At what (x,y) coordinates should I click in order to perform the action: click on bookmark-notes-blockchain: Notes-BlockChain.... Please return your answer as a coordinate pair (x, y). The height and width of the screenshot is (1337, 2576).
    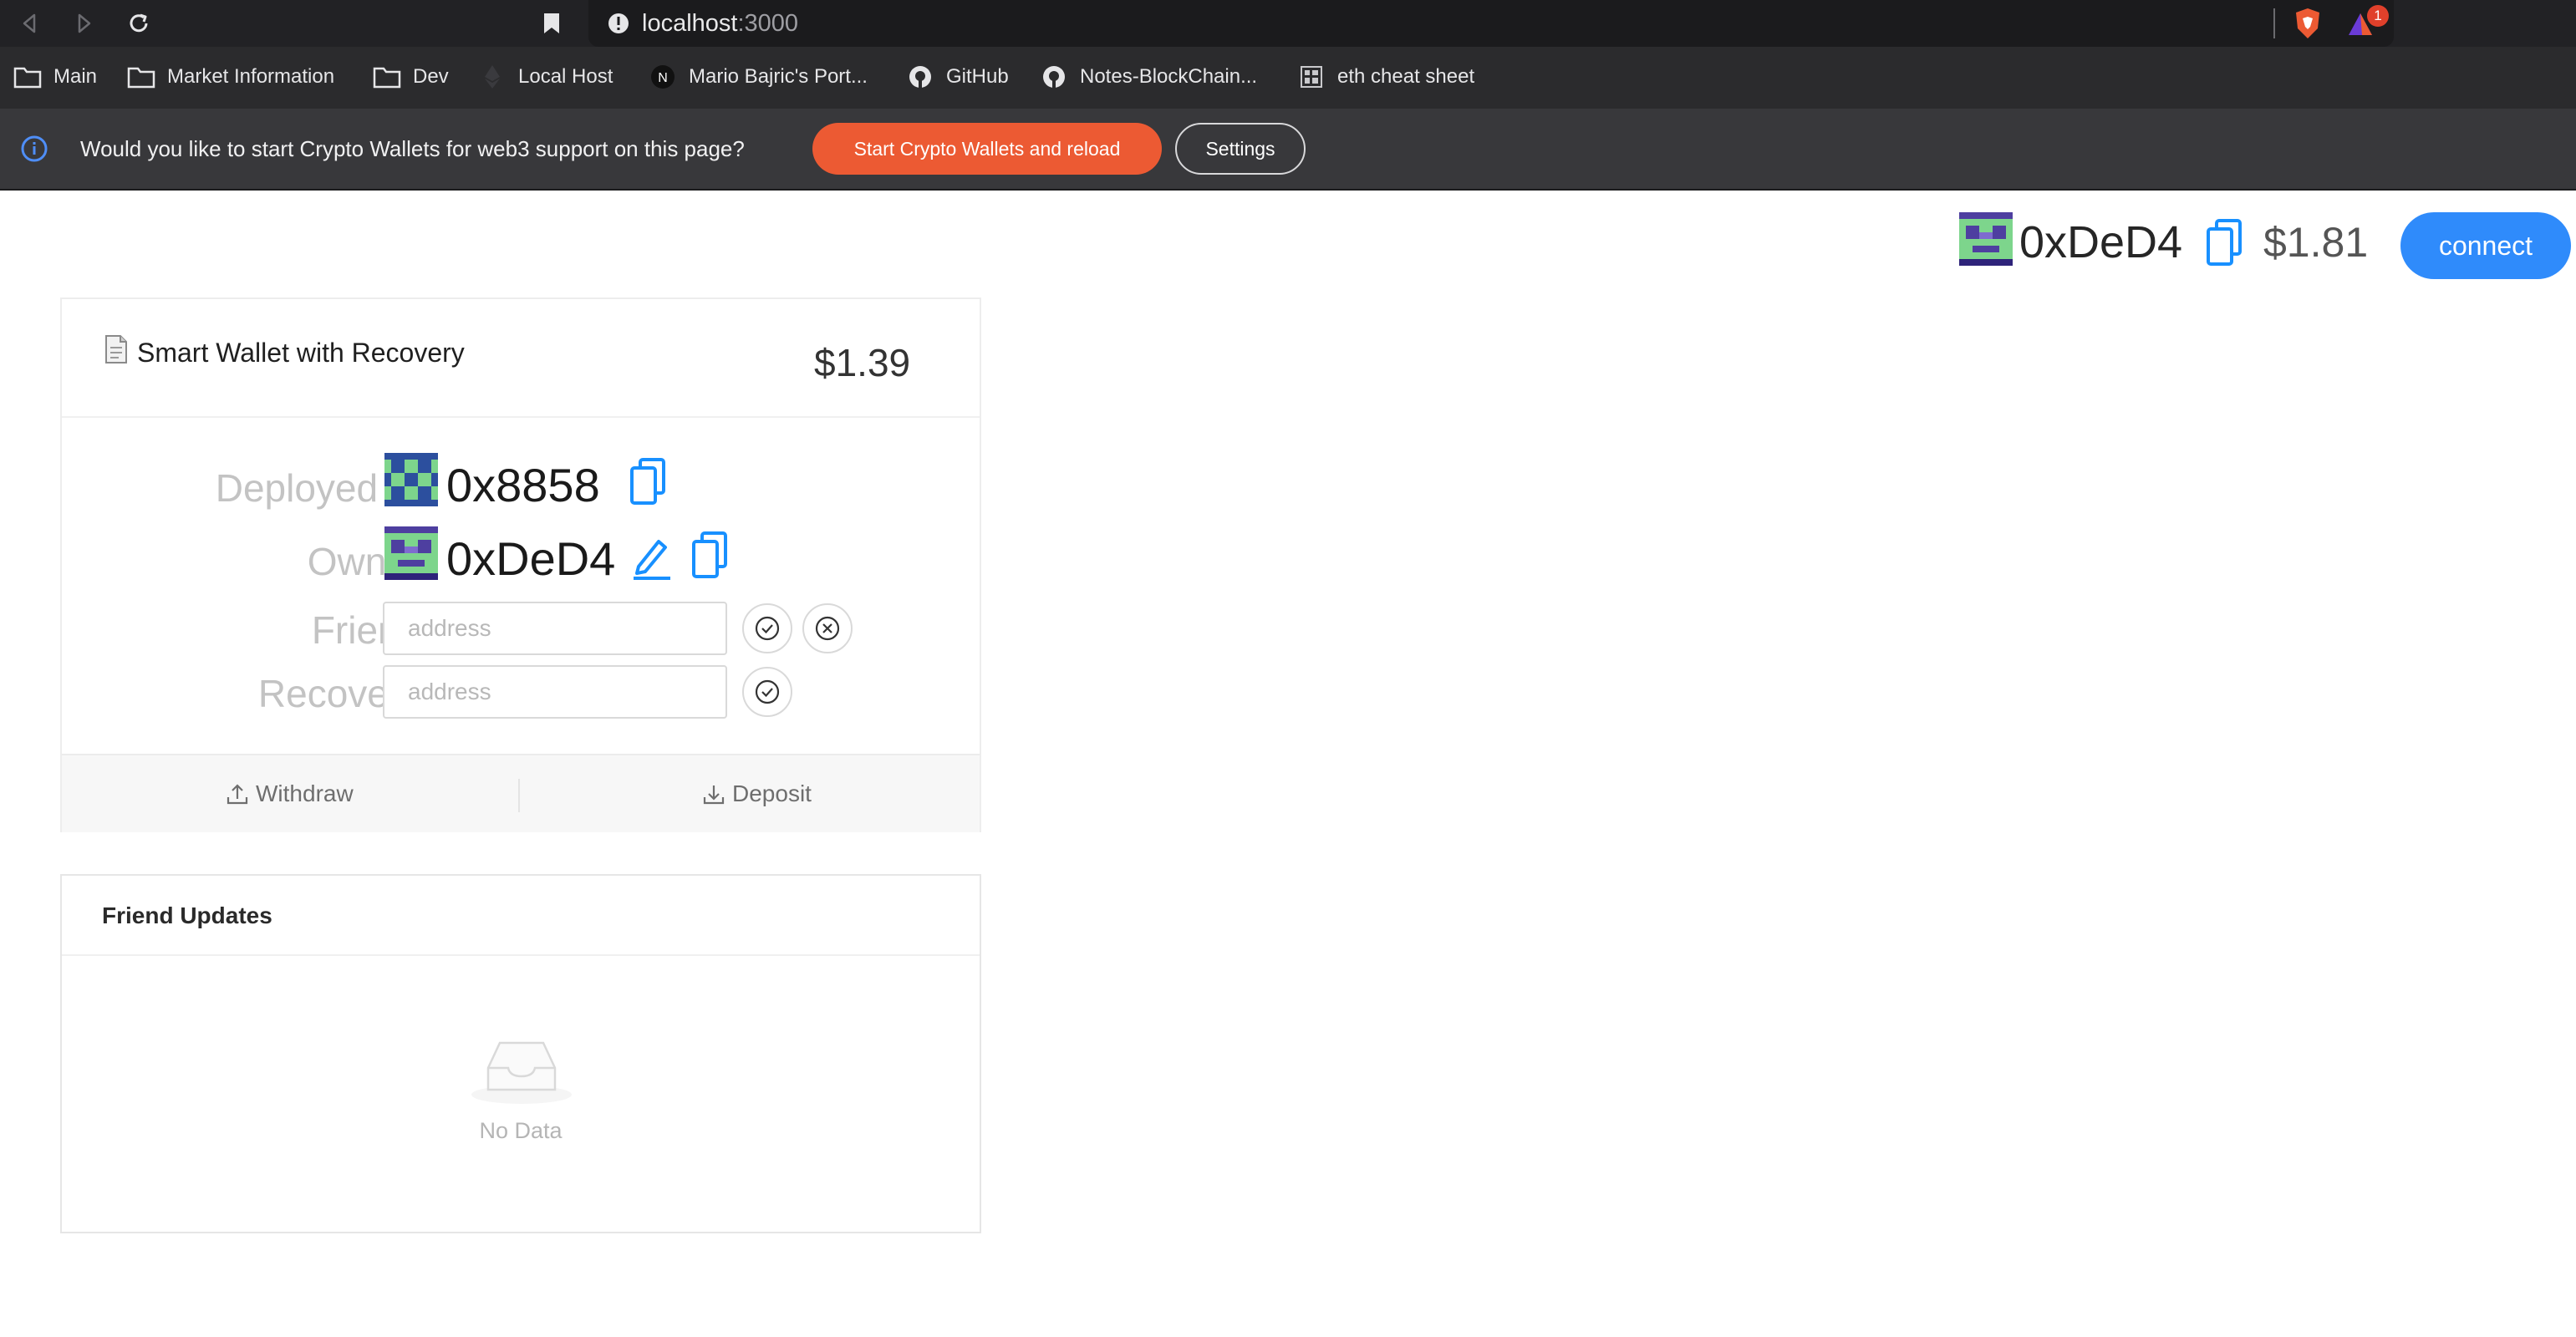
    Looking at the image, I should click on (1148, 77).